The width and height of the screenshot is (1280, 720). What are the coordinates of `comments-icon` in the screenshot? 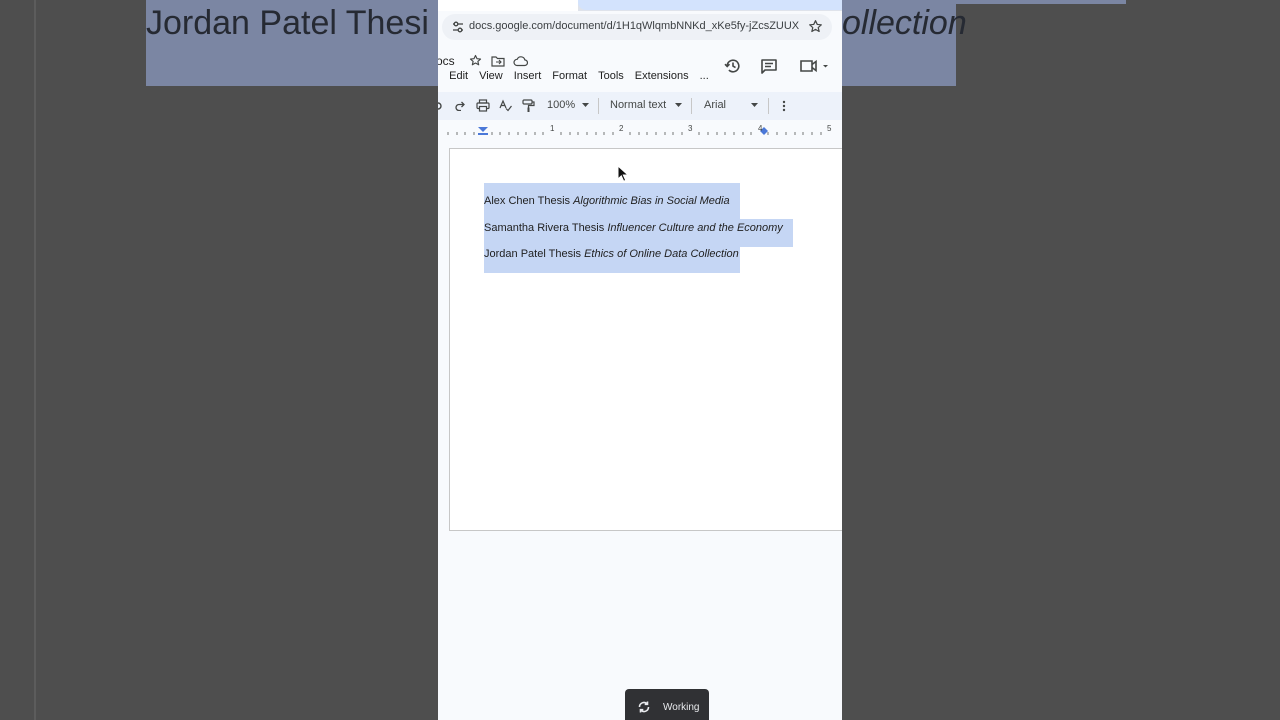 It's located at (769, 66).